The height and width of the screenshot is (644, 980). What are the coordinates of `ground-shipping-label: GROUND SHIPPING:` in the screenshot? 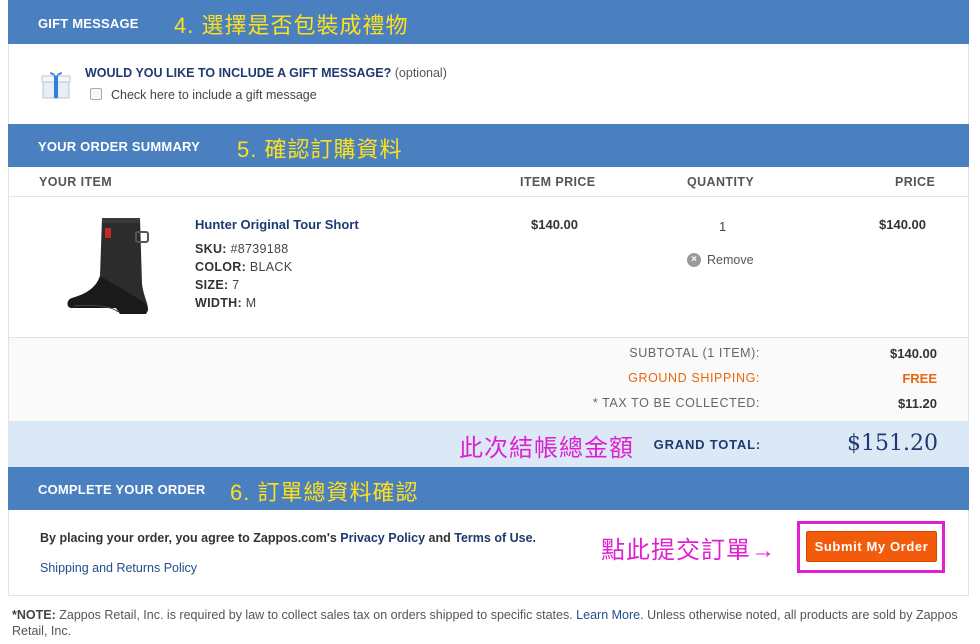 It's located at (694, 378).